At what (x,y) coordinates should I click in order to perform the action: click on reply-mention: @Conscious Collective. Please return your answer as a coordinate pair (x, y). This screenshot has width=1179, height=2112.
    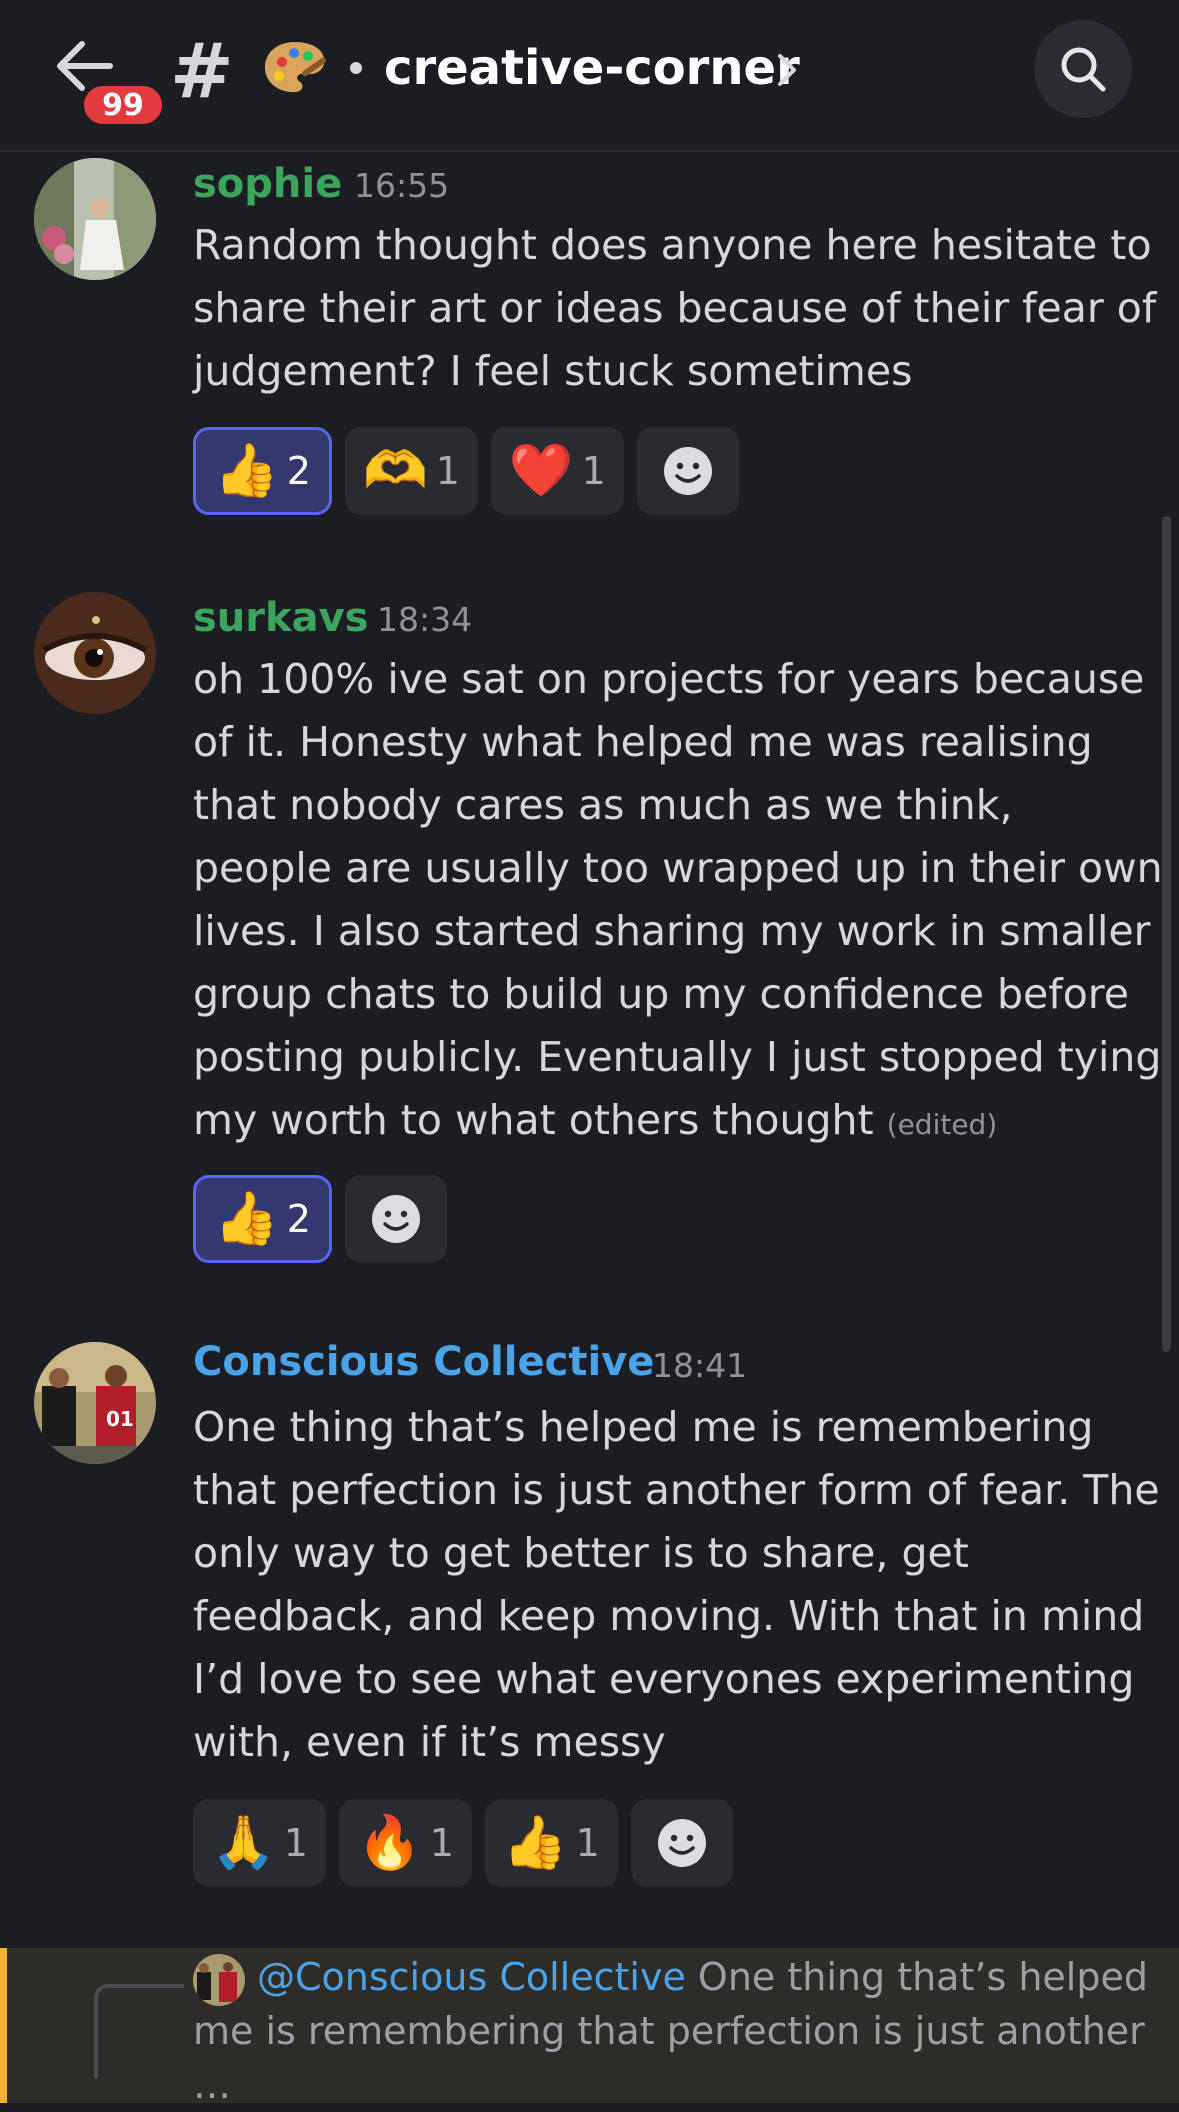
    Looking at the image, I should click on (471, 1977).